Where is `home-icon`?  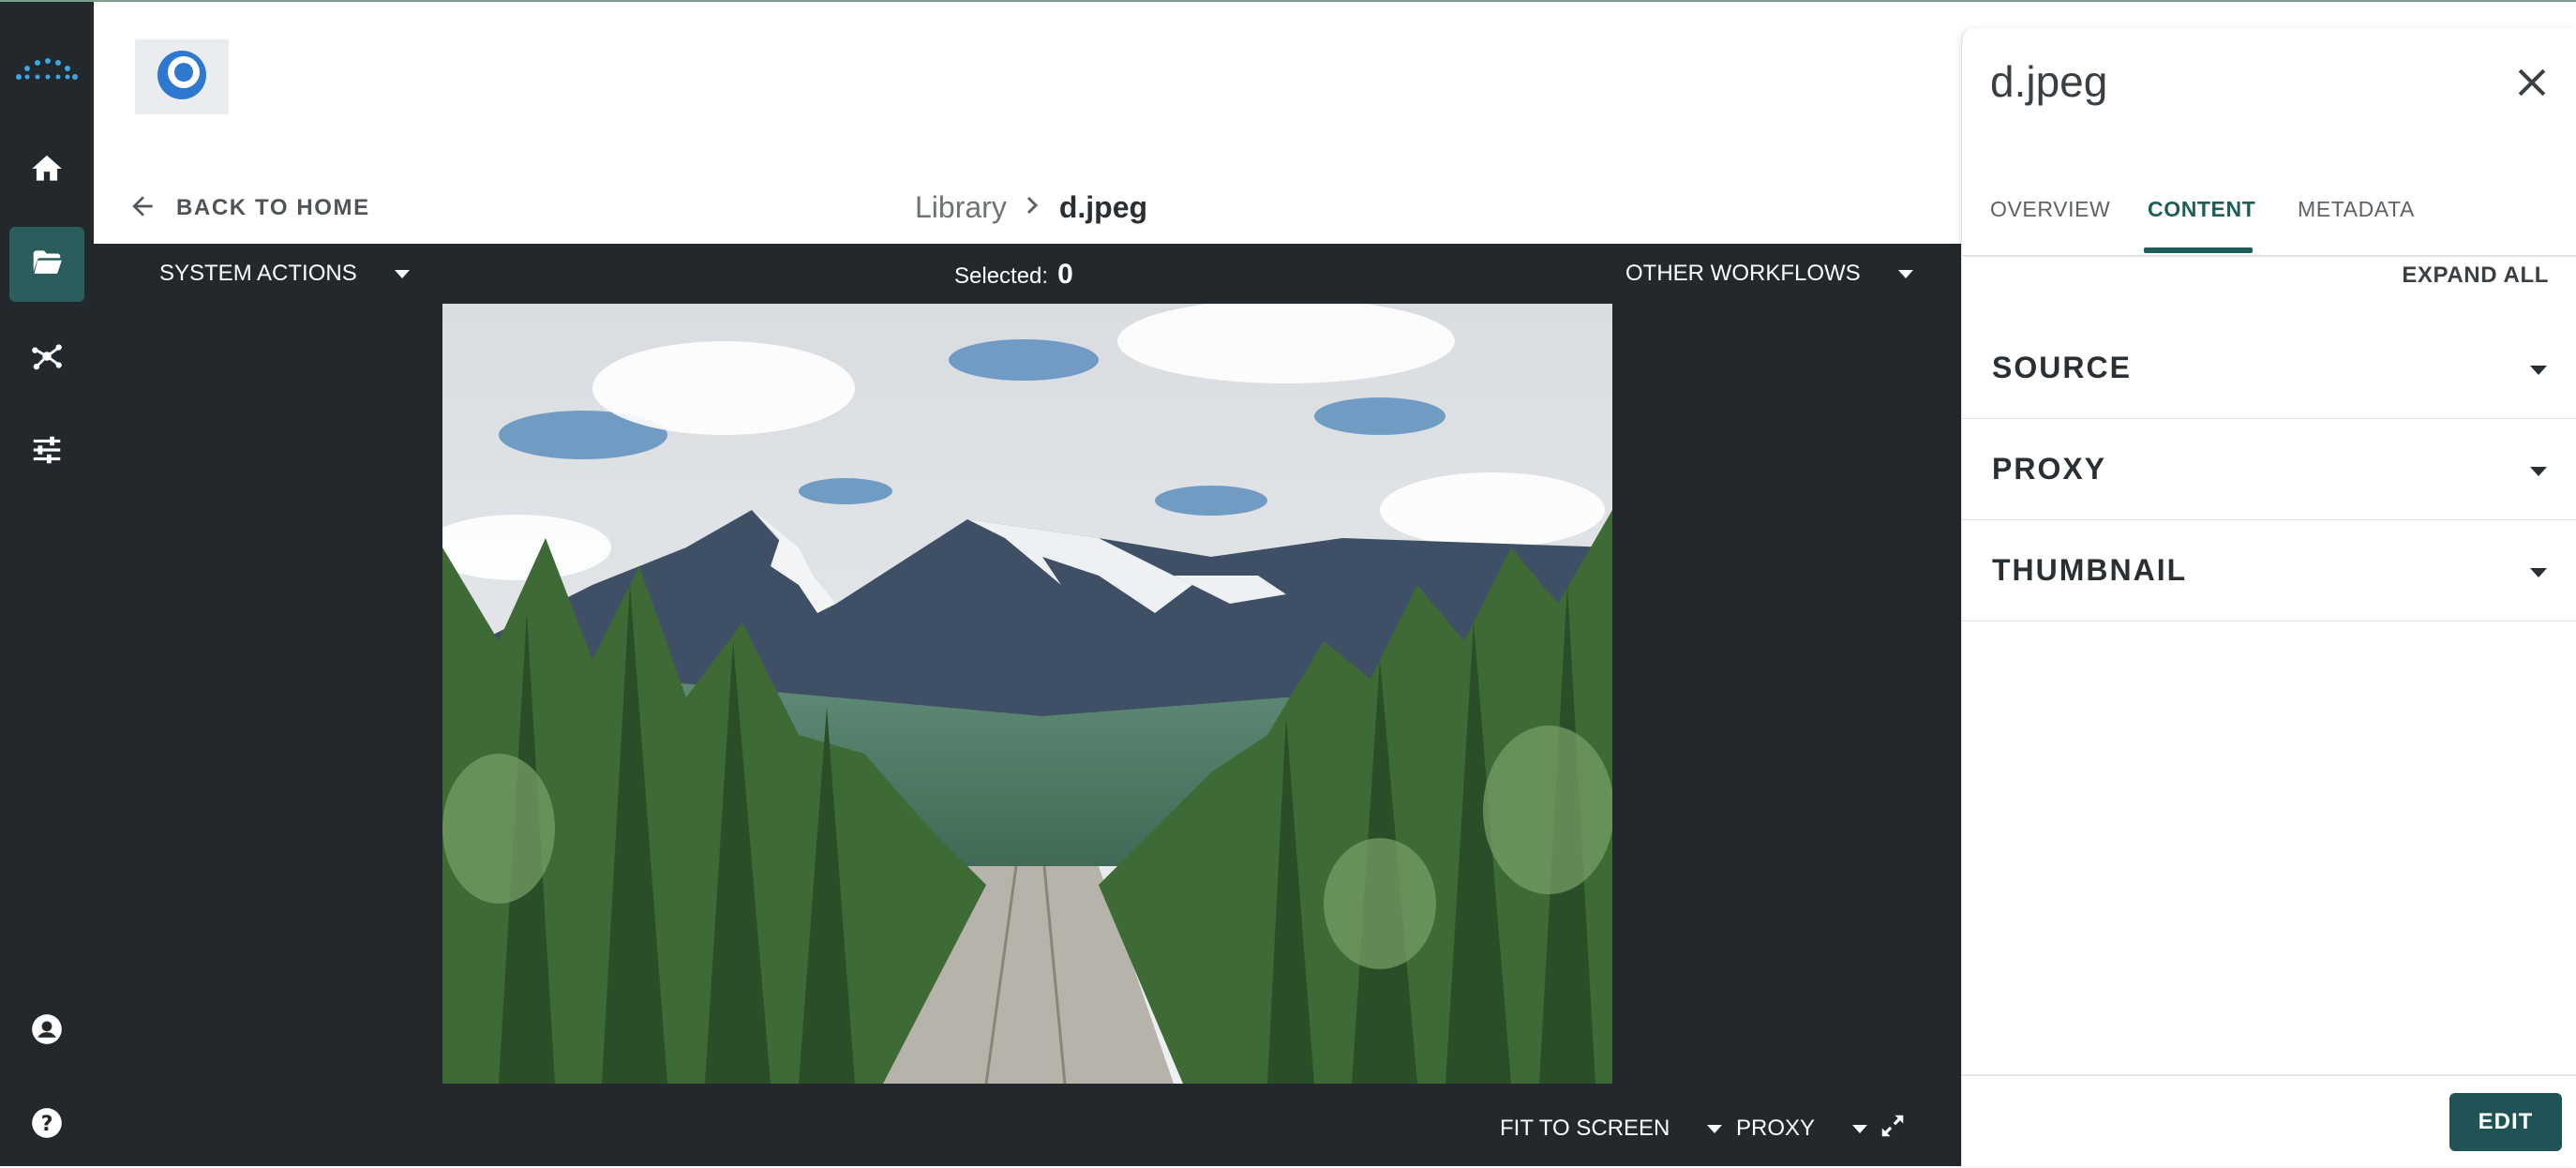 home-icon is located at coordinates (47, 171).